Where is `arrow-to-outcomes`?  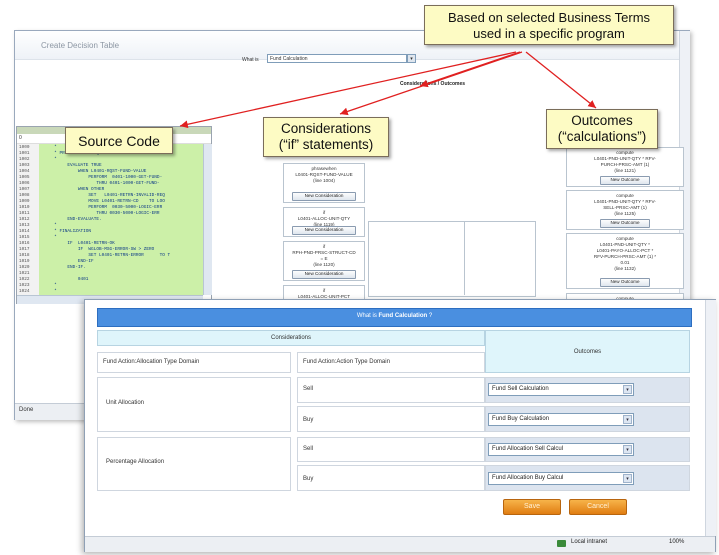 arrow-to-outcomes is located at coordinates (561, 80).